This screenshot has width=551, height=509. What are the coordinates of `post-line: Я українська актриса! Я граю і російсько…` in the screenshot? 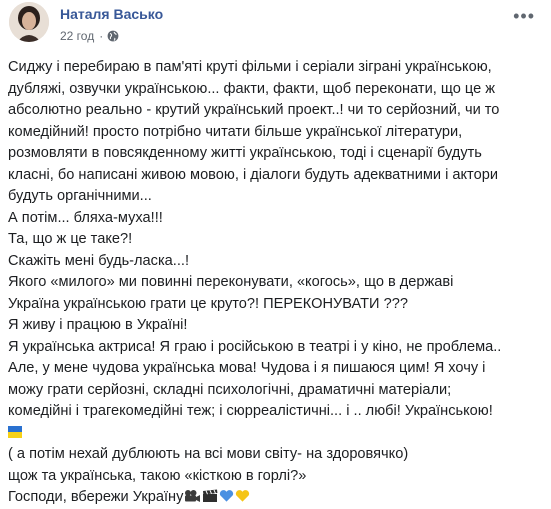 It's located at (255, 346).